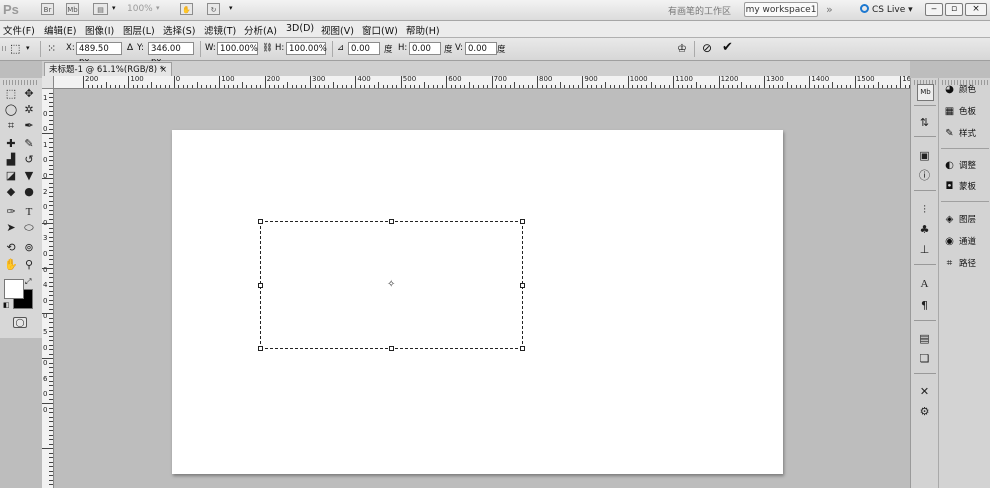  What do you see at coordinates (29, 94) in the screenshot?
I see `move-tool-icon: ✥` at bounding box center [29, 94].